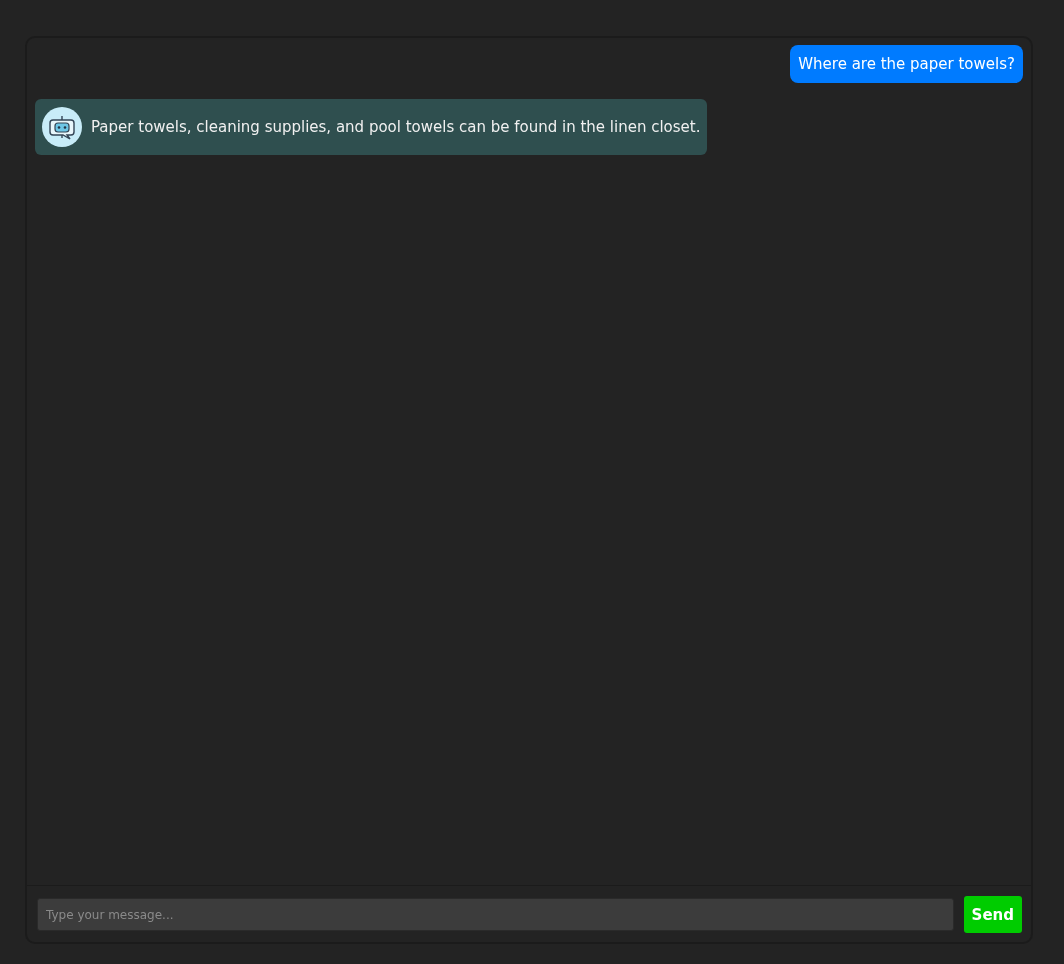  I want to click on robot-avatar-icon, so click(62, 127).